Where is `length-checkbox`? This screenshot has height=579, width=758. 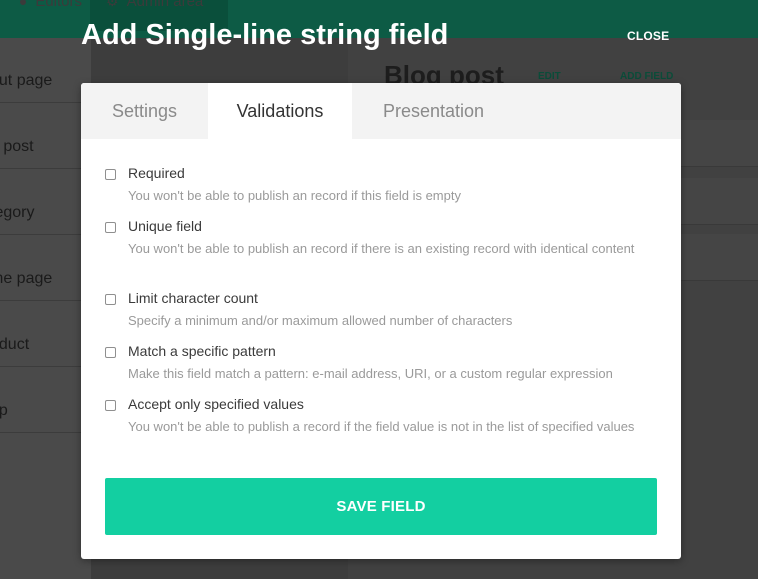
length-checkbox is located at coordinates (110, 299).